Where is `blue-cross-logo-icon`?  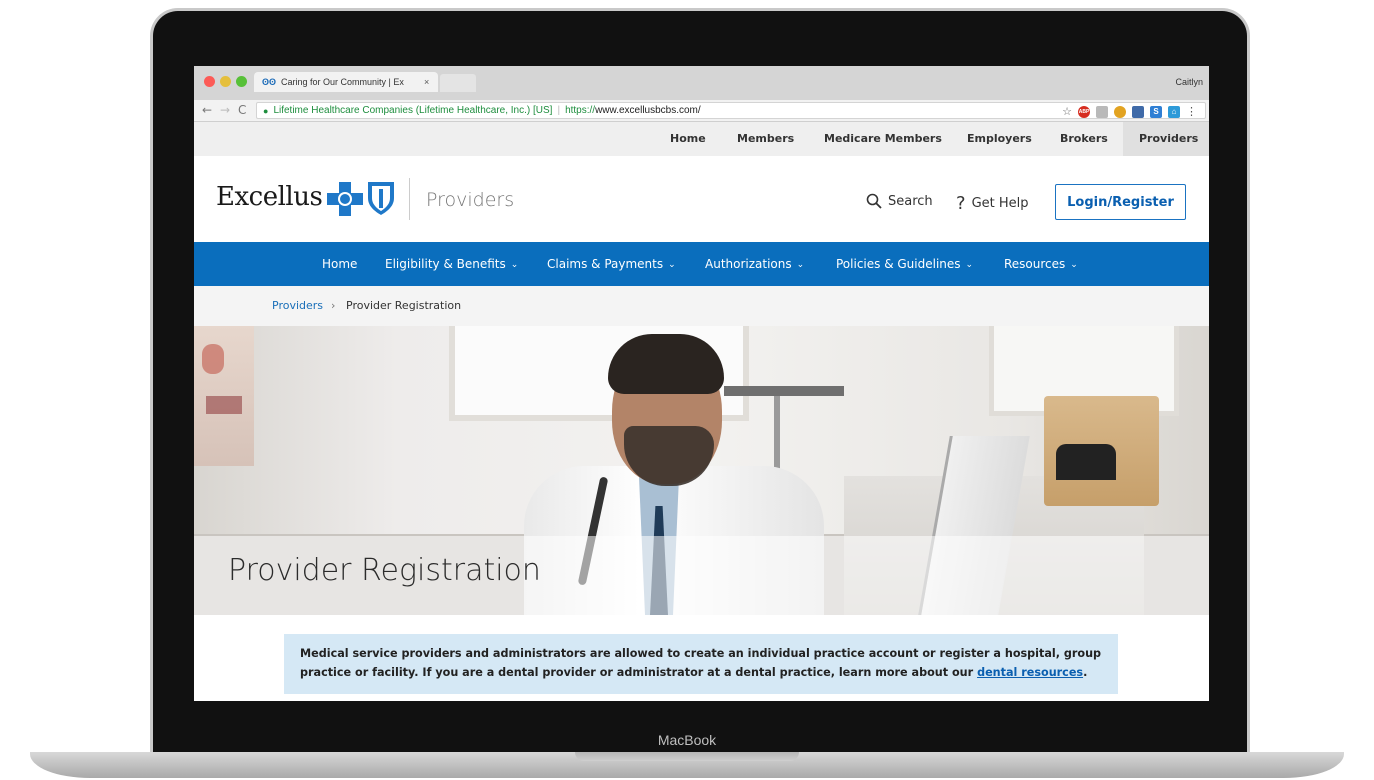
blue-cross-logo-icon is located at coordinates (345, 199).